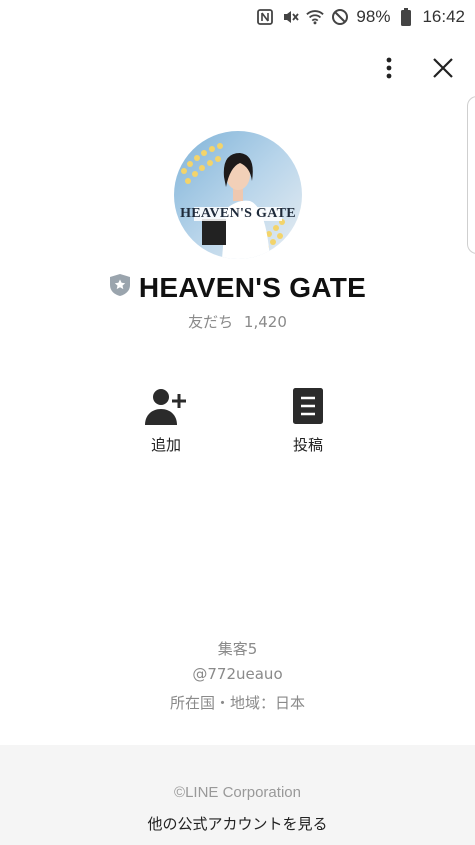  I want to click on status-icons: 98% 16:42, so click(360, 17).